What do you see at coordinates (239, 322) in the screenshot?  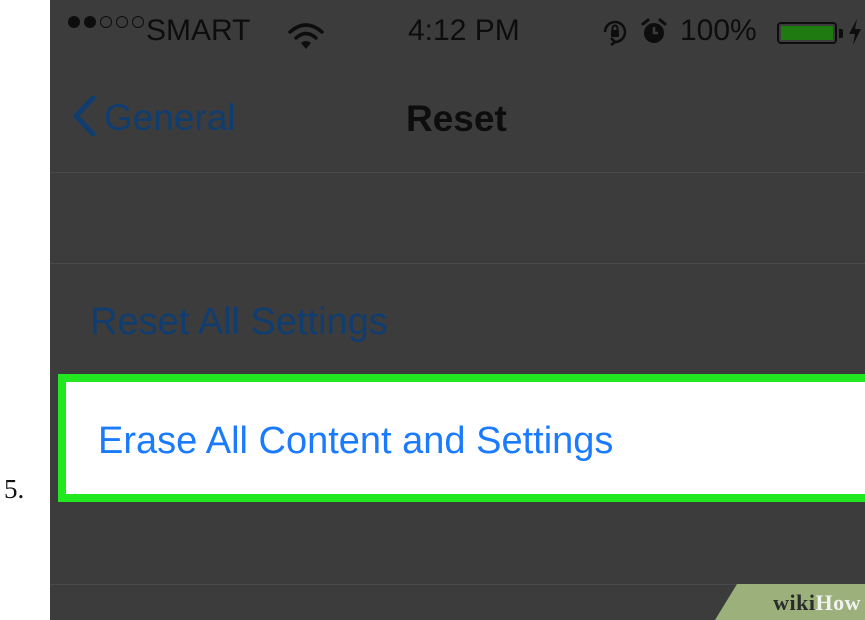 I see `reset-all-settings-label: Reset All Settings` at bounding box center [239, 322].